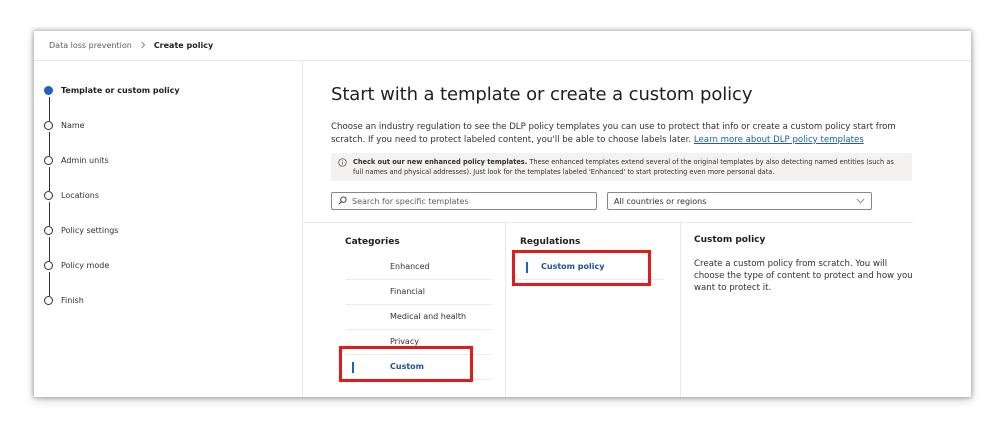 The width and height of the screenshot is (1004, 429). I want to click on info-icon, so click(342, 164).